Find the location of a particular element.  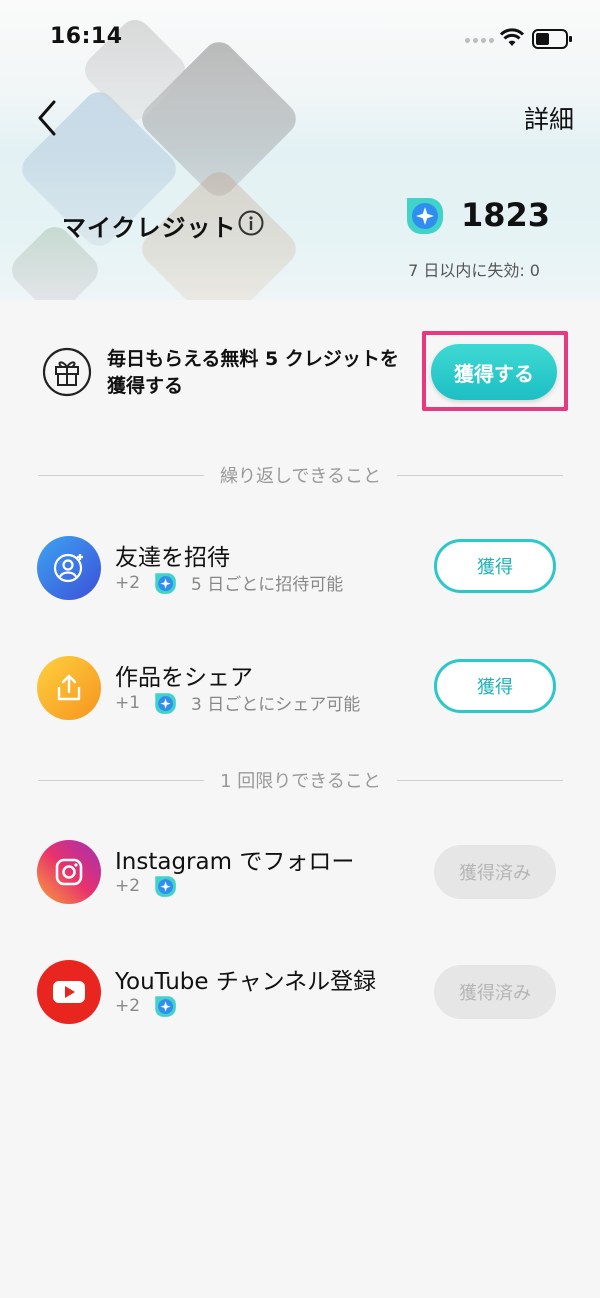

expire-text: 7 日以内に失効: 0 is located at coordinates (474, 270).